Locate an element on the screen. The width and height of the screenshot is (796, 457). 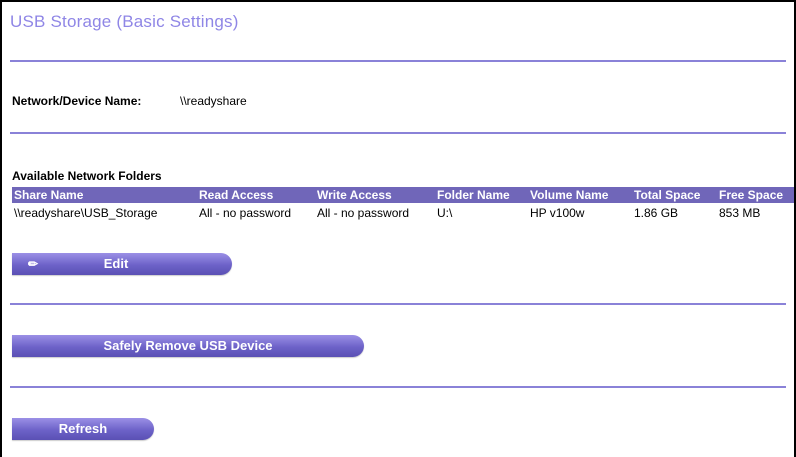
device-name-label: Network/Device Name: is located at coordinates (77, 101).